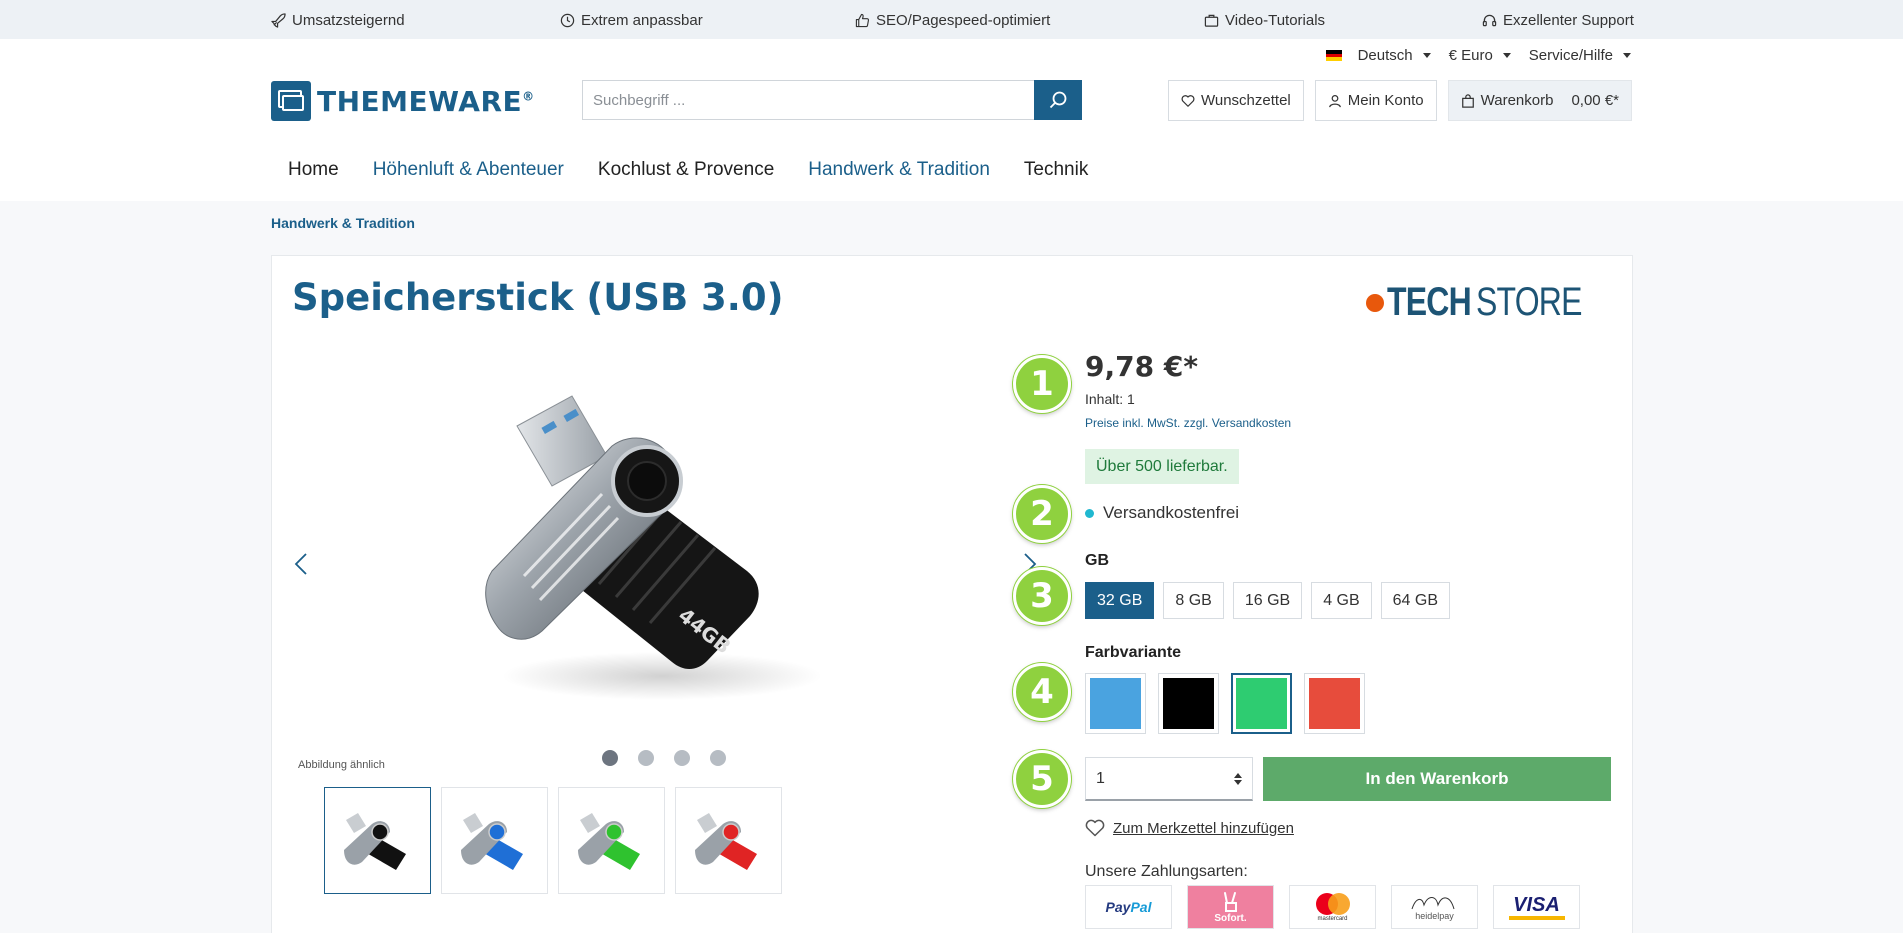  What do you see at coordinates (1193, 600) in the screenshot?
I see `gb-option: 8 GB` at bounding box center [1193, 600].